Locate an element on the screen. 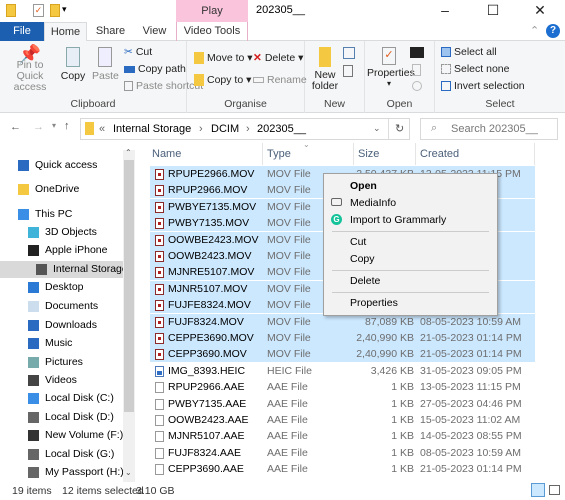 Image resolution: width=565 pixels, height=500 pixels. sidebar-item-onedrive: OneDrive is located at coordinates (61, 189).